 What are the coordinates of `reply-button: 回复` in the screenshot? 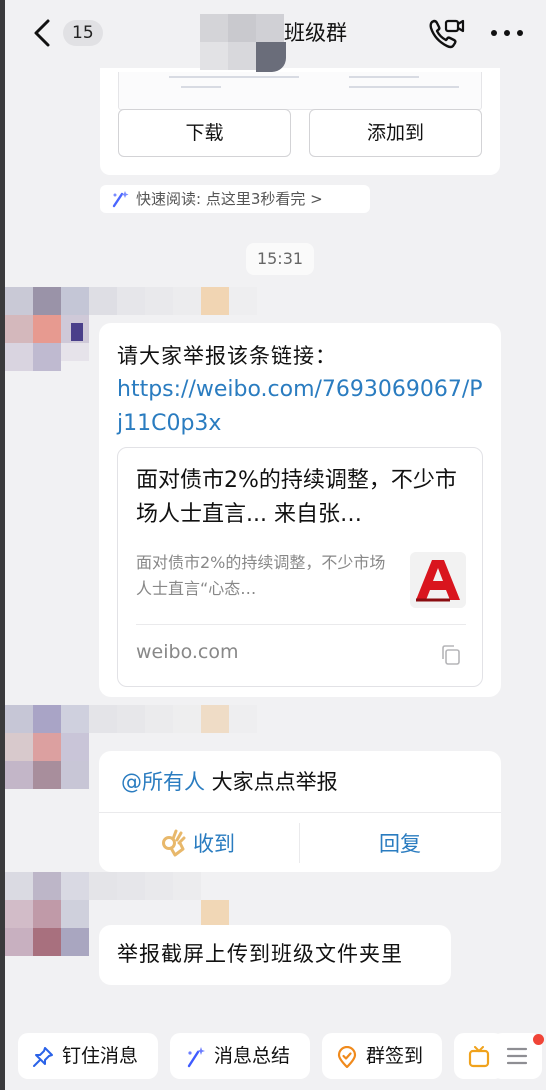 It's located at (400, 844).